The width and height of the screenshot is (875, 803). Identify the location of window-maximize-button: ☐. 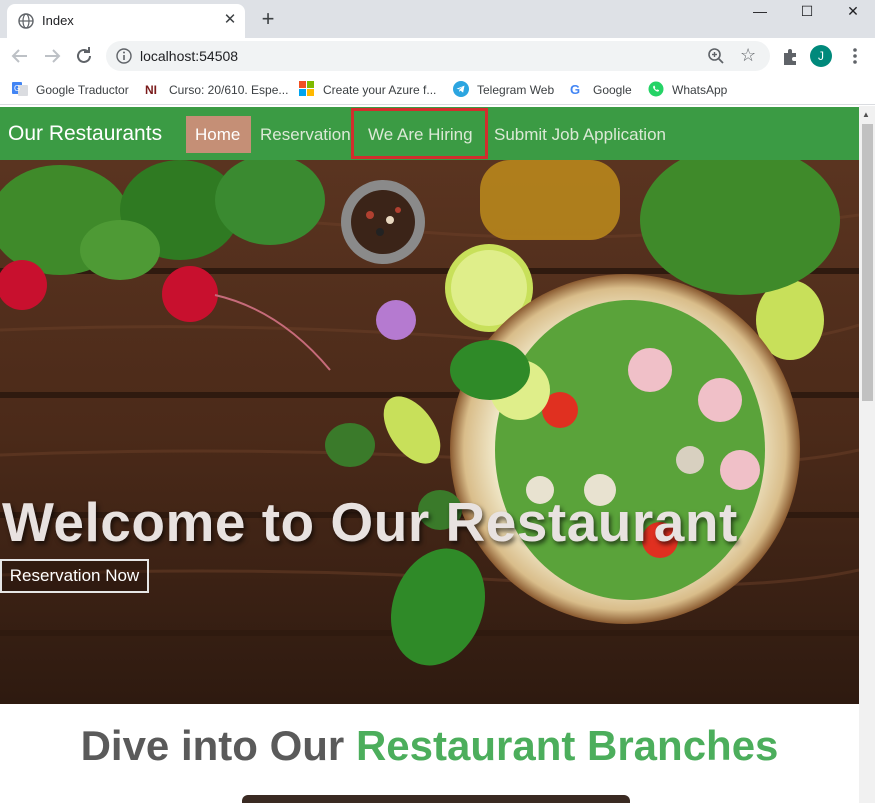
(807, 11).